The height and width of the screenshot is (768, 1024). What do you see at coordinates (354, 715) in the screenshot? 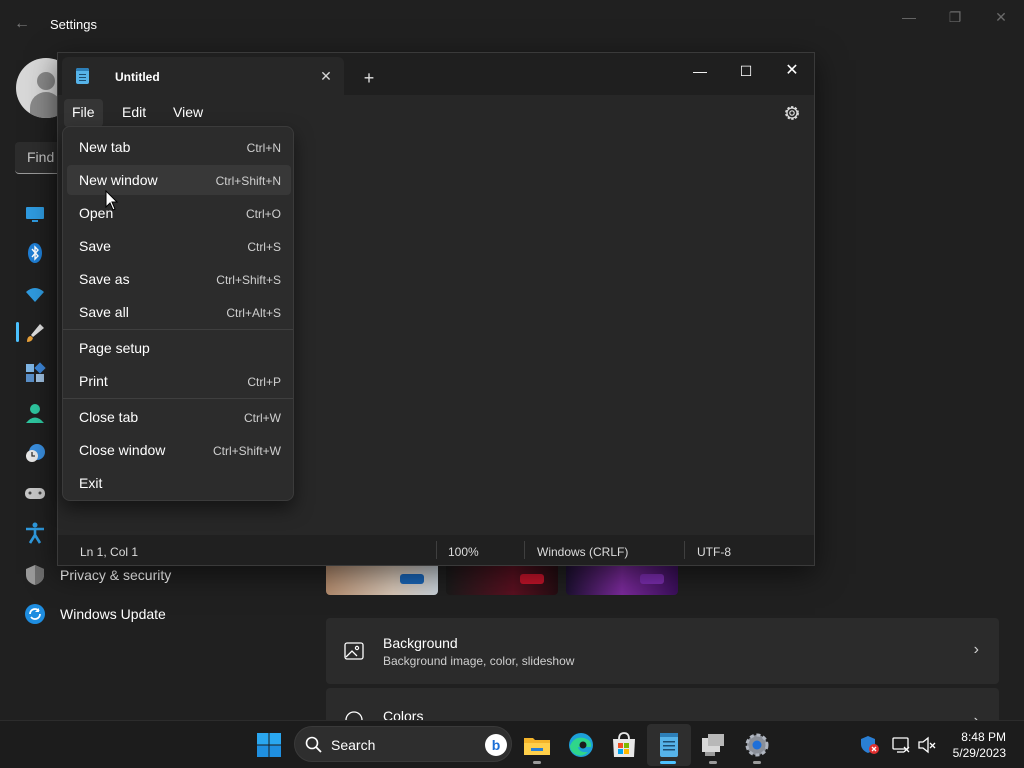
I see `palette-icon` at bounding box center [354, 715].